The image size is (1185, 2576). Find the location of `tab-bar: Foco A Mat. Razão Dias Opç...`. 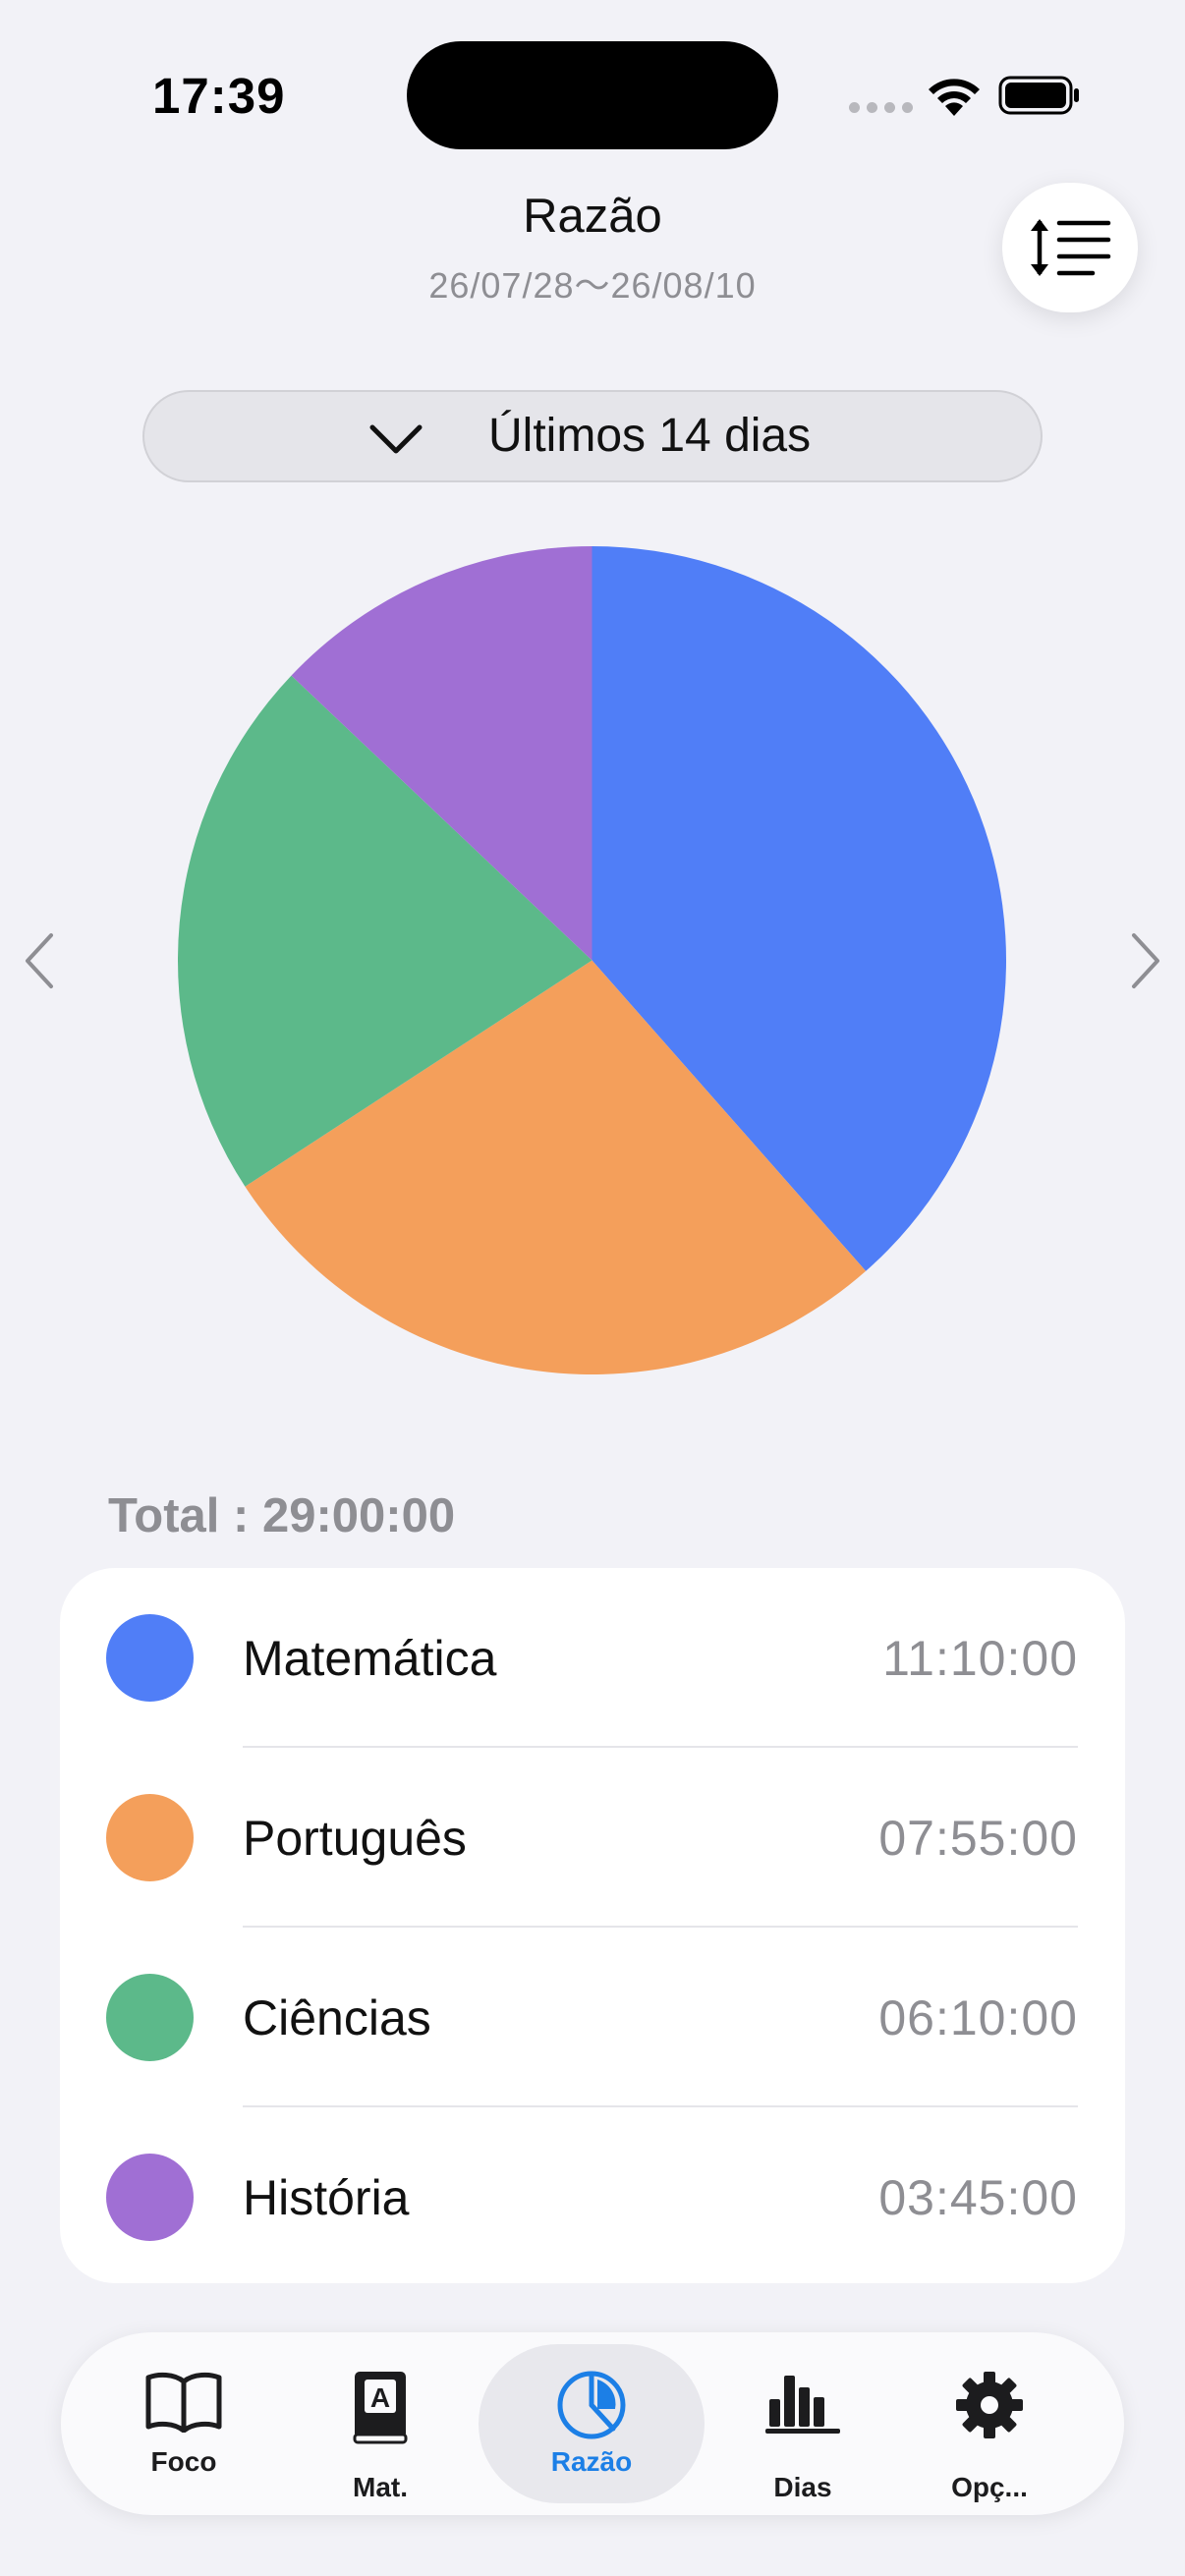

tab-bar: Foco A Mat. Razão Dias Opç... is located at coordinates (592, 2423).